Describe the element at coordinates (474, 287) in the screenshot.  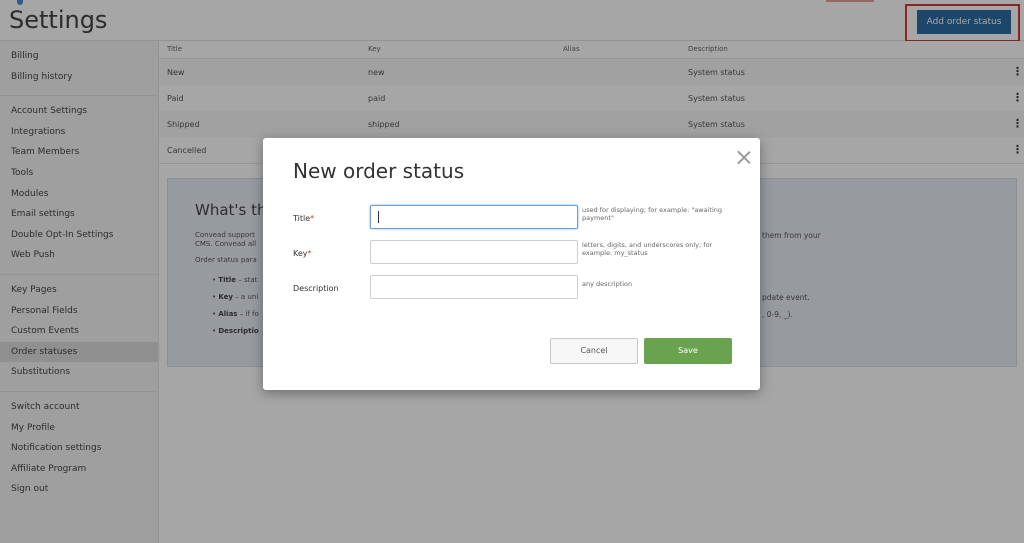
I see `description-input` at that location.